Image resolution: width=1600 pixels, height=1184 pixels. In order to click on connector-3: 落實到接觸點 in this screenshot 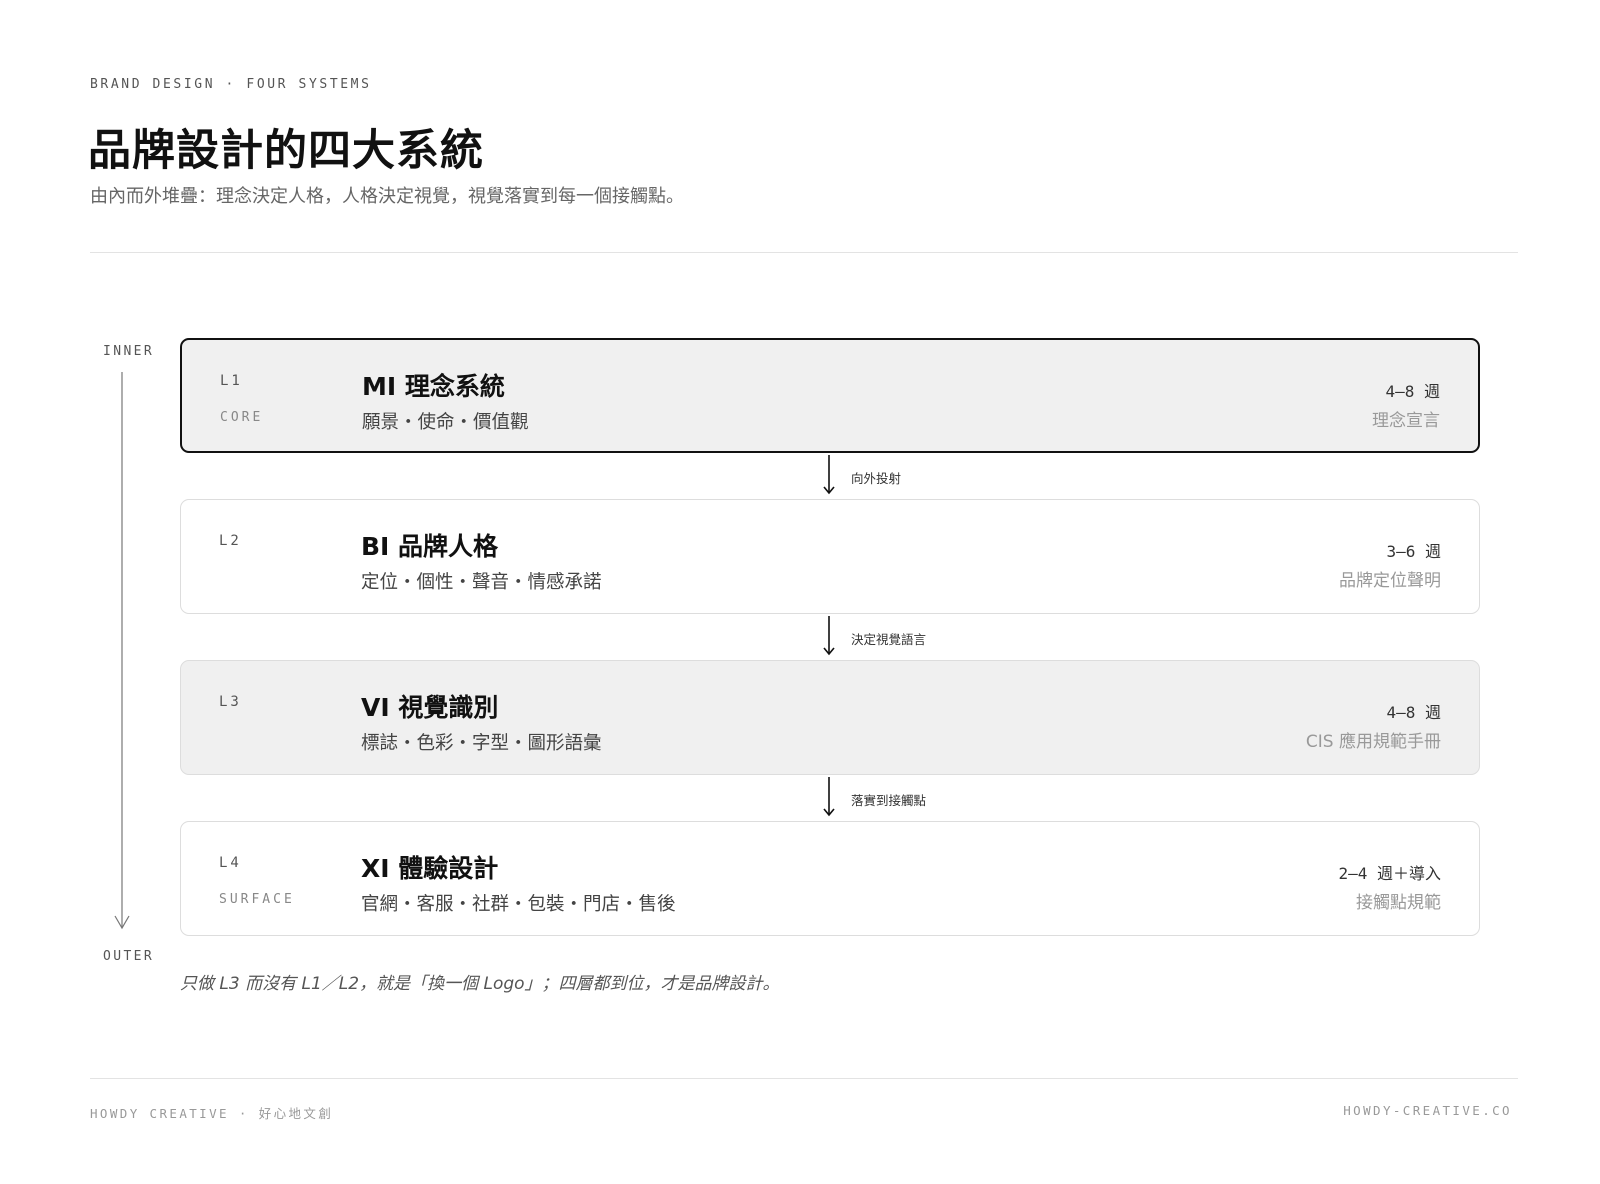, I will do `click(922, 799)`.